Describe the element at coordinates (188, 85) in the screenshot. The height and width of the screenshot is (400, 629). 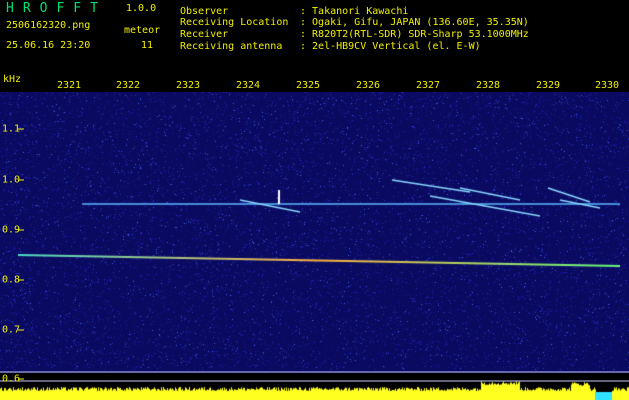
I see `time-tick-label: 2323` at that location.